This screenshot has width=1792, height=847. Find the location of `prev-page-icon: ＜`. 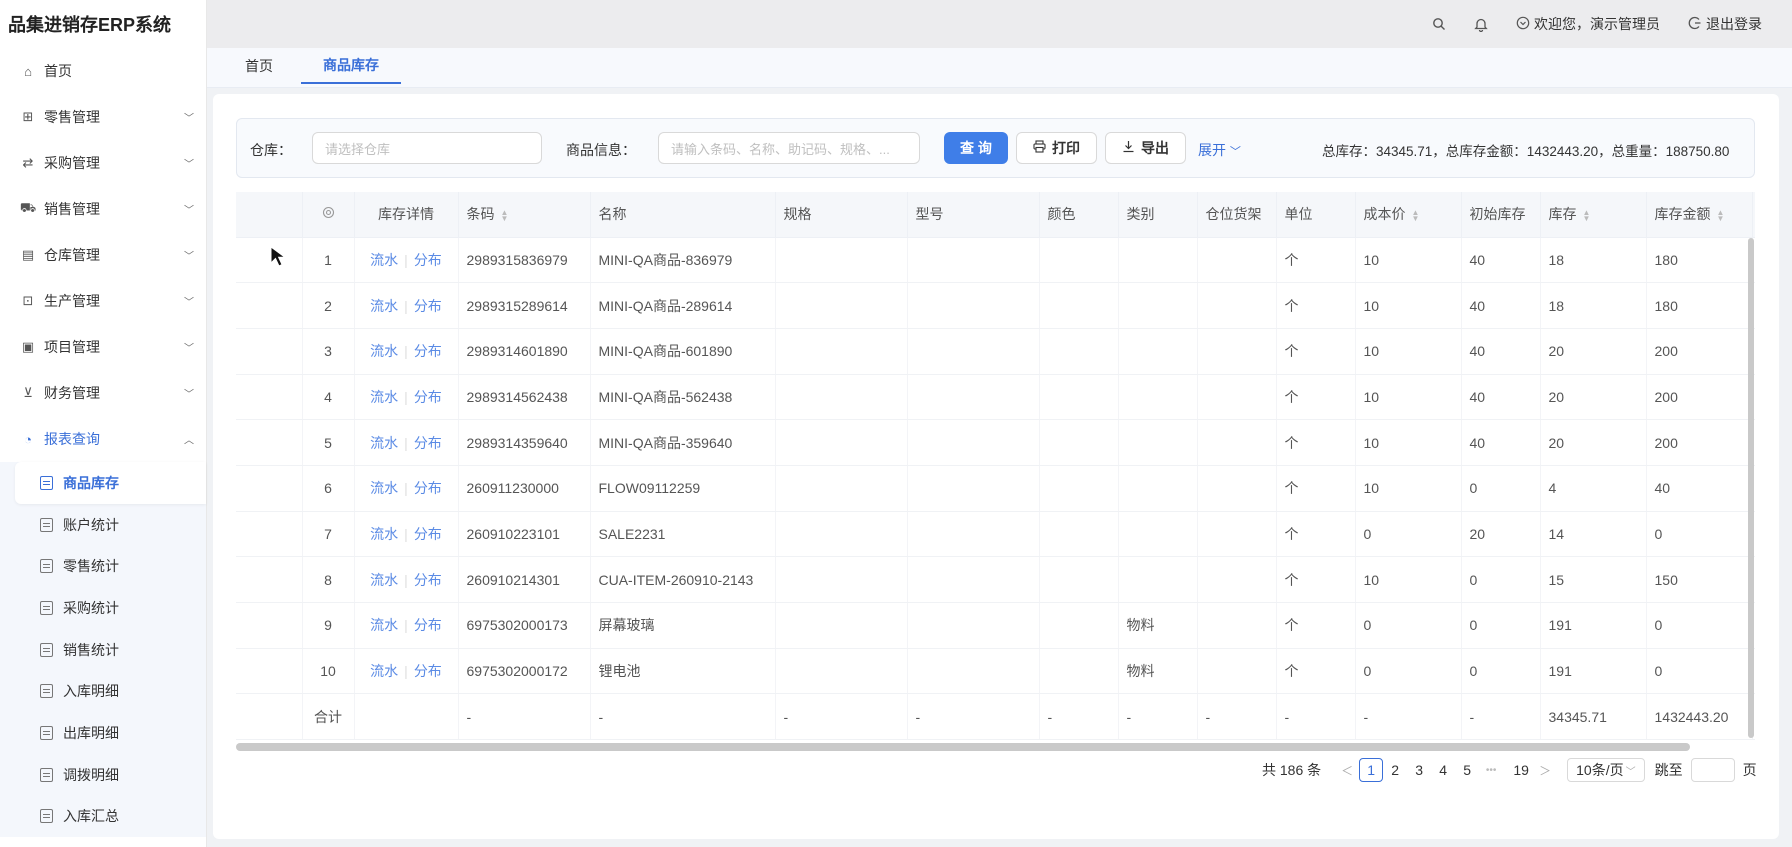

prev-page-icon: ＜ is located at coordinates (1347, 770).